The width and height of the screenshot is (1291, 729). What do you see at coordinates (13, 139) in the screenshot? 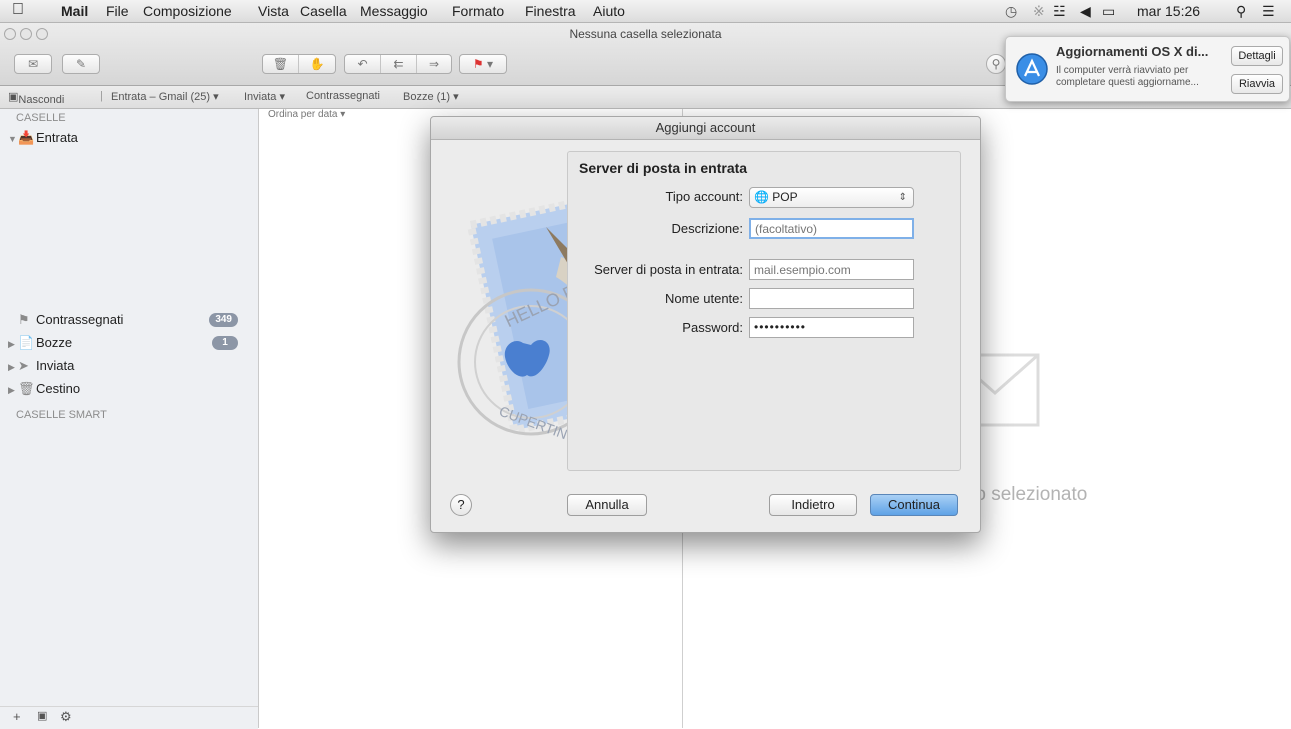
I see `disclosure-open-icon: ▼` at bounding box center [13, 139].